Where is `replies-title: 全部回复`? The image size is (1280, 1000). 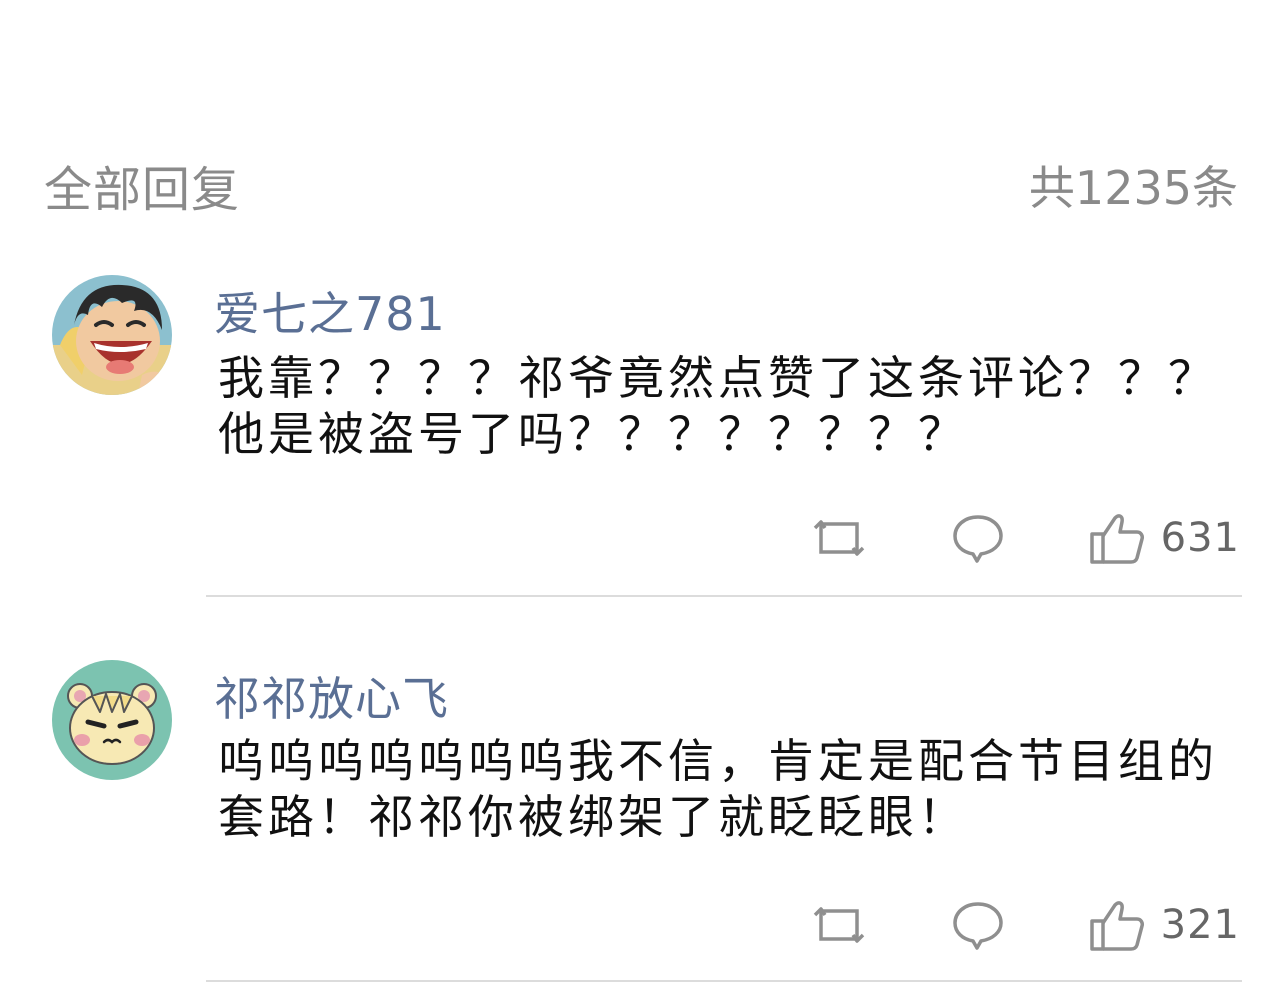 replies-title: 全部回复 is located at coordinates (142, 190).